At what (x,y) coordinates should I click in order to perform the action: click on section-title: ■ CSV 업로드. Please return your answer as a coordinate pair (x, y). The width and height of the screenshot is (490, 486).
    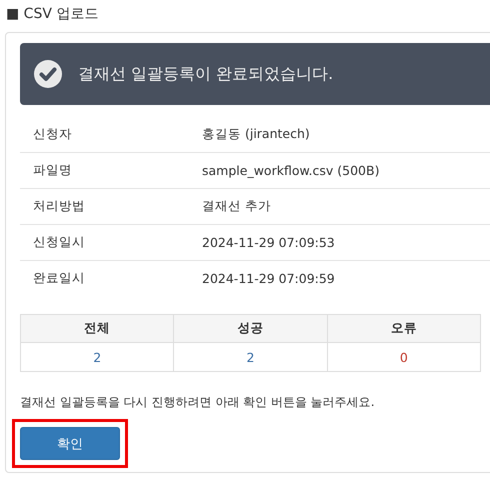
    Looking at the image, I should click on (53, 14).